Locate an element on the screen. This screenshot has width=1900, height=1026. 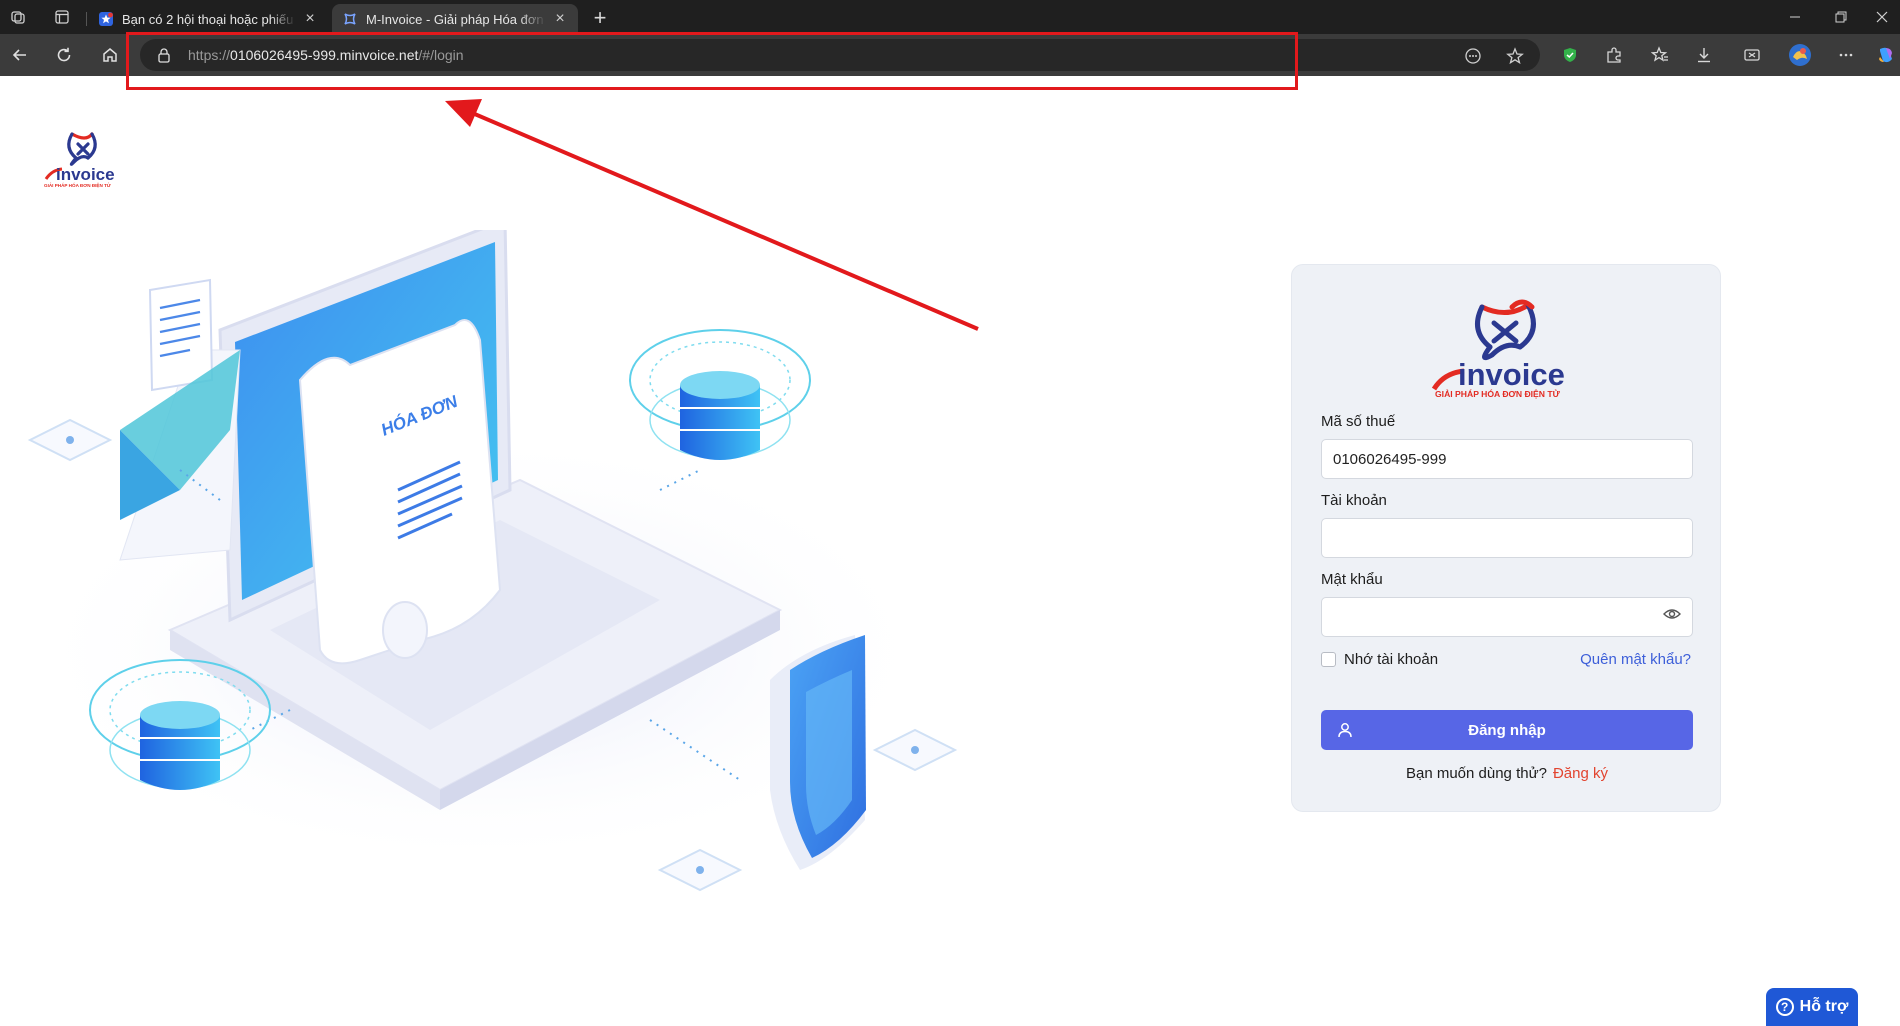
login-button: Đăng nhập is located at coordinates (1507, 730).